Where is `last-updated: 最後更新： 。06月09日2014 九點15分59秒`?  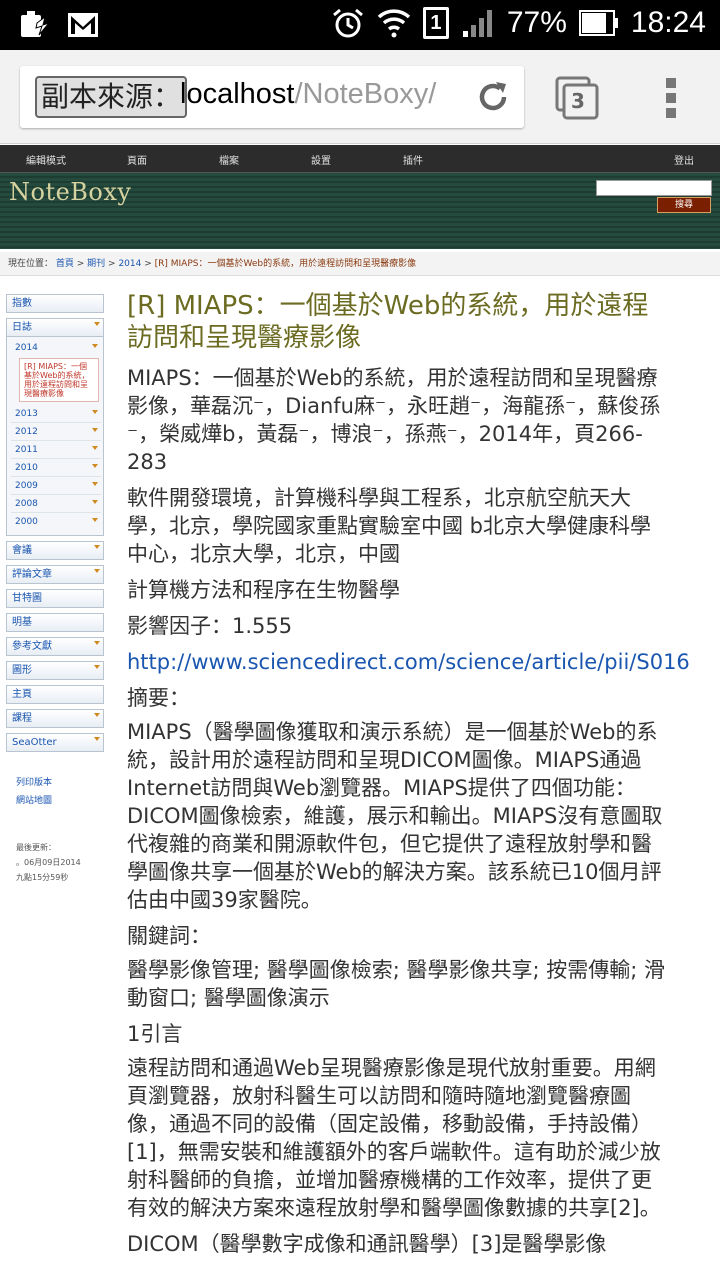 last-updated: 最後更新： 。06月09日2014 九點15分59秒 is located at coordinates (56, 862).